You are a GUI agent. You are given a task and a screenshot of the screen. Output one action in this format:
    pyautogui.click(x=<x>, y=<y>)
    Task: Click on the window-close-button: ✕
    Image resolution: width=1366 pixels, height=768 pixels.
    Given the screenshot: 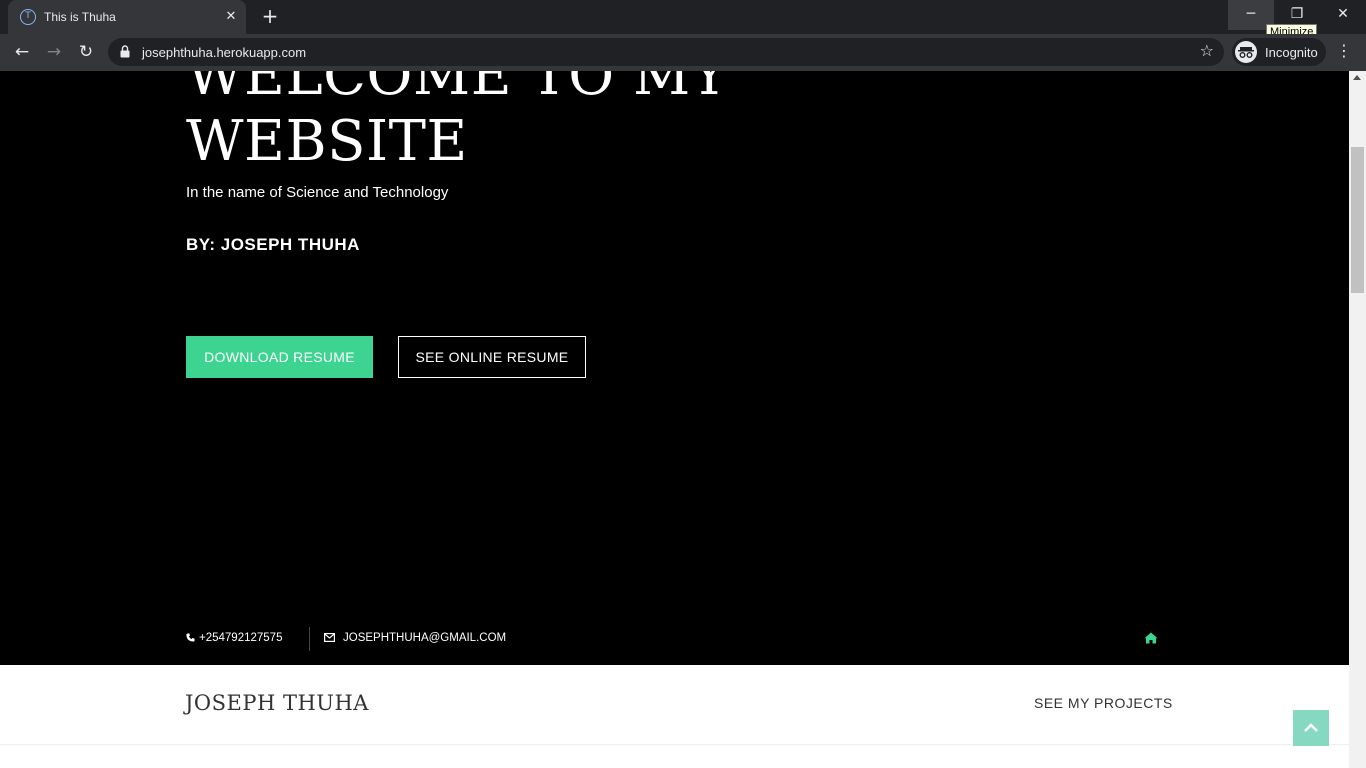 What is the action you would take?
    pyautogui.click(x=1343, y=15)
    